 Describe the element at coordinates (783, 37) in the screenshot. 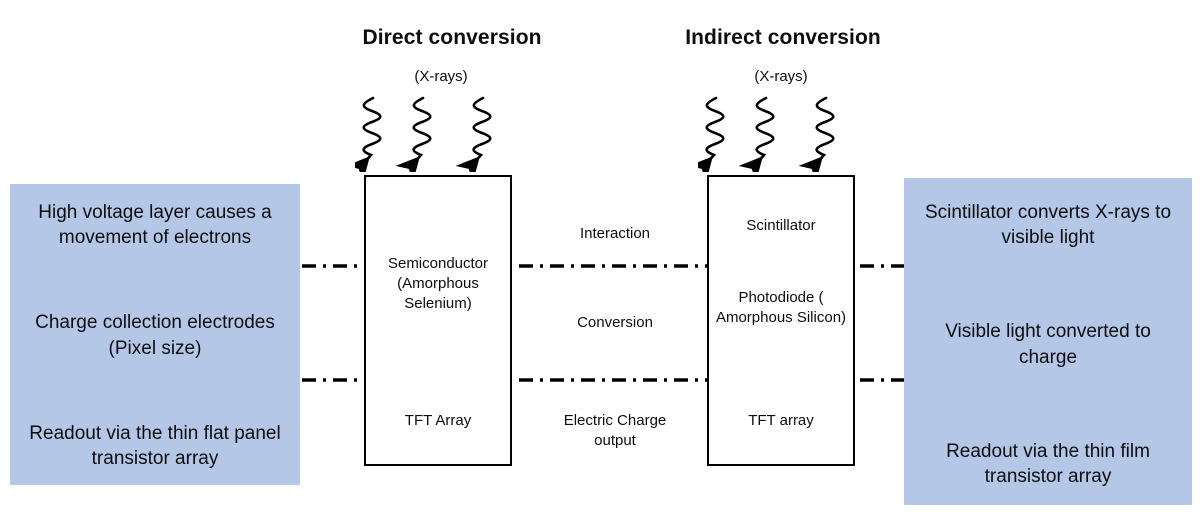

I see `indirect-conversion-title: Indirect conversion` at that location.